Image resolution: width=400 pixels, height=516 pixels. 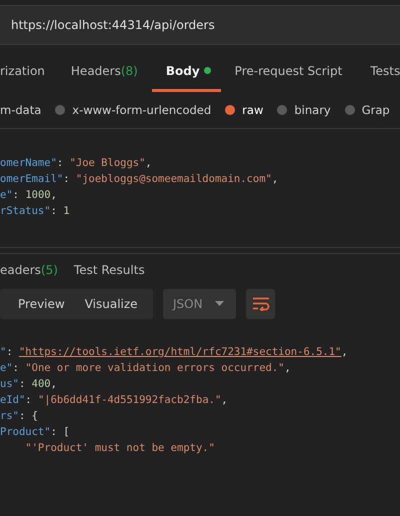 What do you see at coordinates (376, 110) in the screenshot?
I see `radio-label: Grap` at bounding box center [376, 110].